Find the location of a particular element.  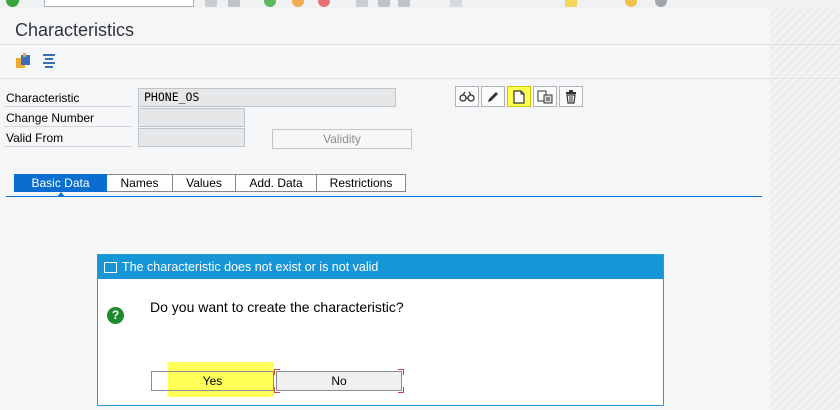

change-number-label: Change Number is located at coordinates (68, 118).